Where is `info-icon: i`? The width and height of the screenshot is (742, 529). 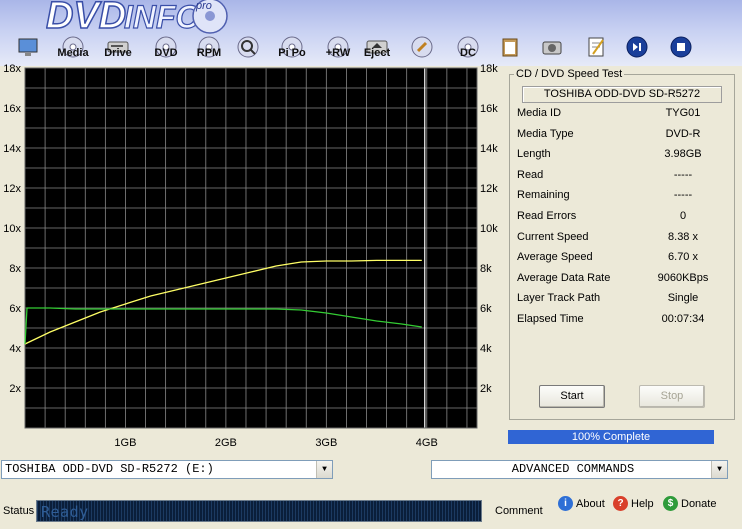
info-icon: i is located at coordinates (565, 503).